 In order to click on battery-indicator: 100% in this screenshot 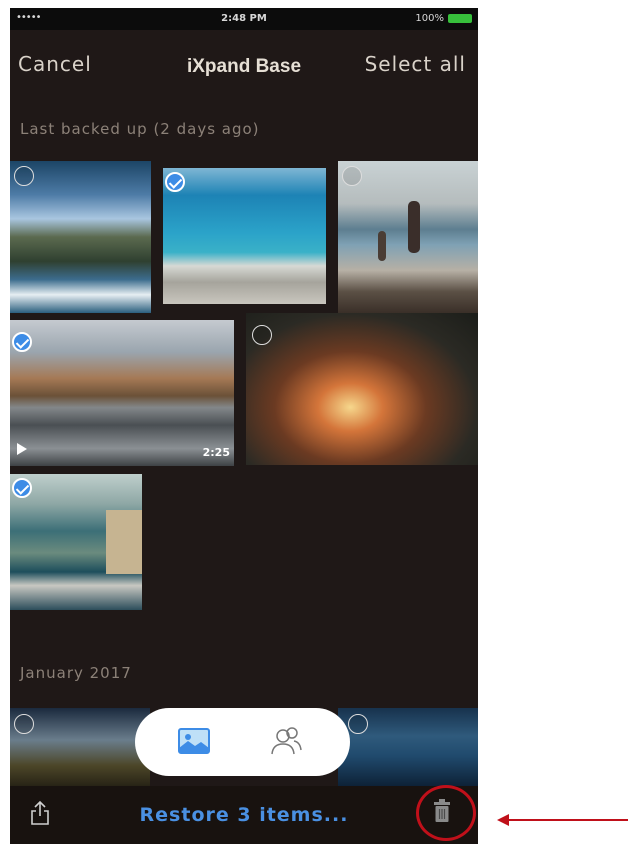, I will do `click(443, 18)`.